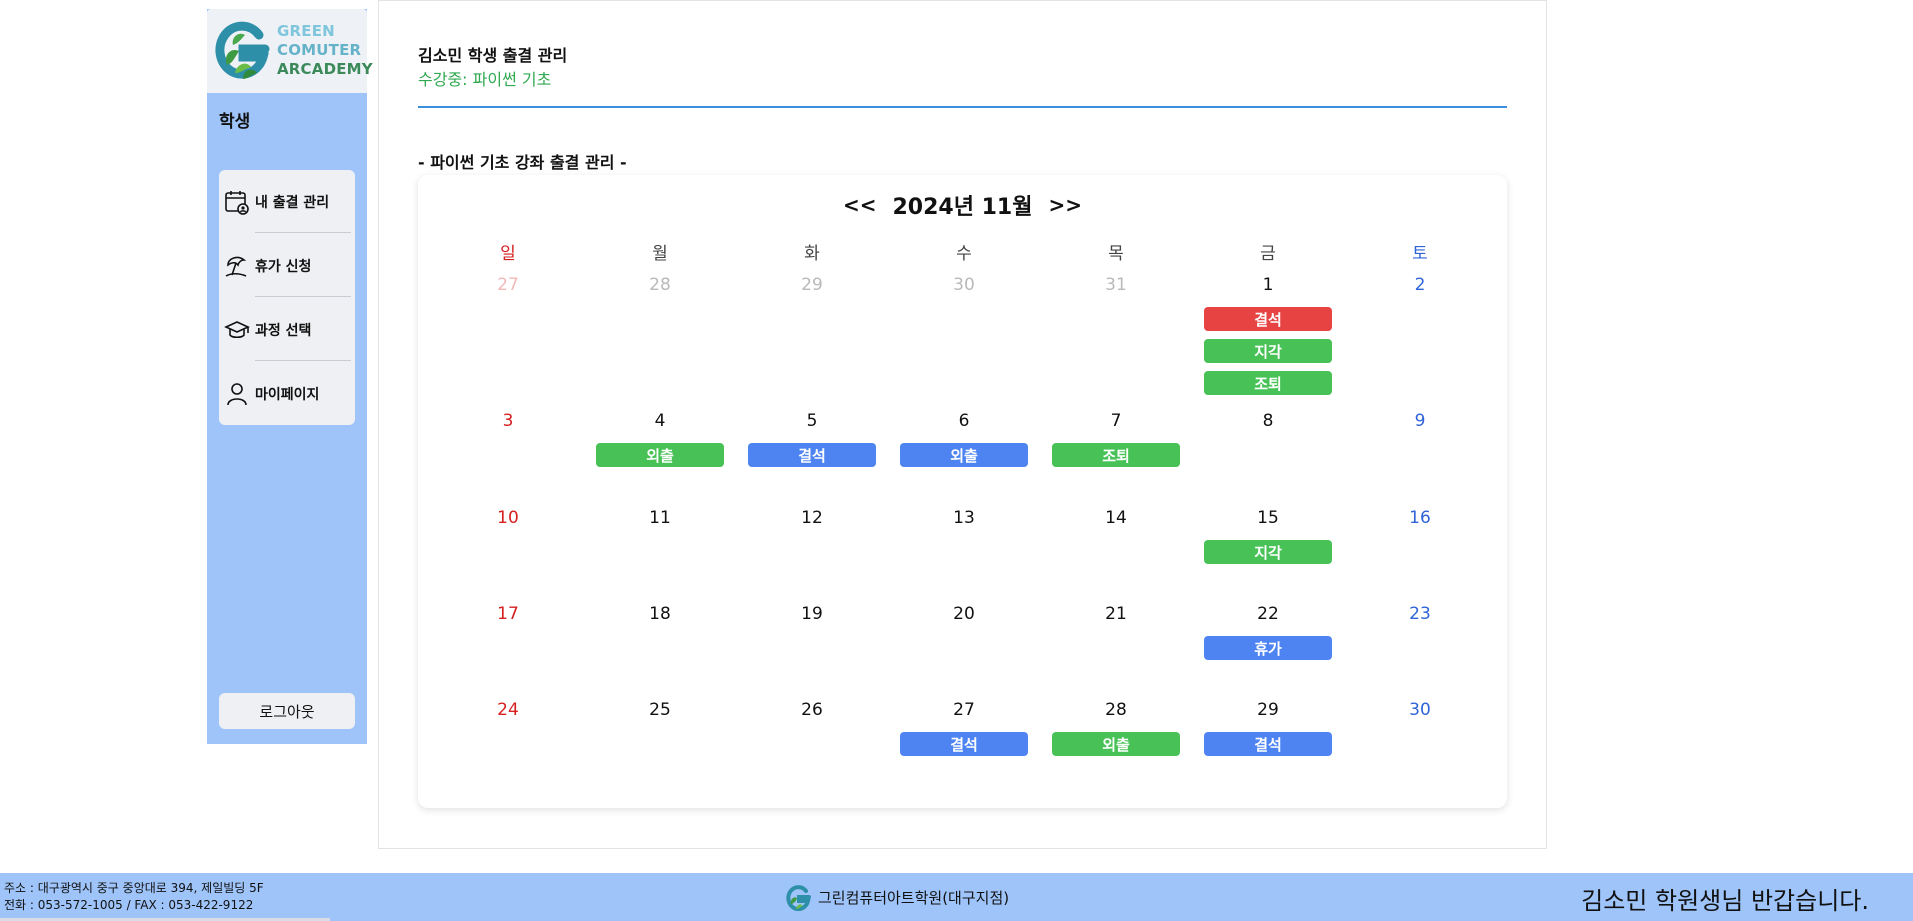 The height and width of the screenshot is (921, 1913). I want to click on weekday-header: 월, so click(660, 254).